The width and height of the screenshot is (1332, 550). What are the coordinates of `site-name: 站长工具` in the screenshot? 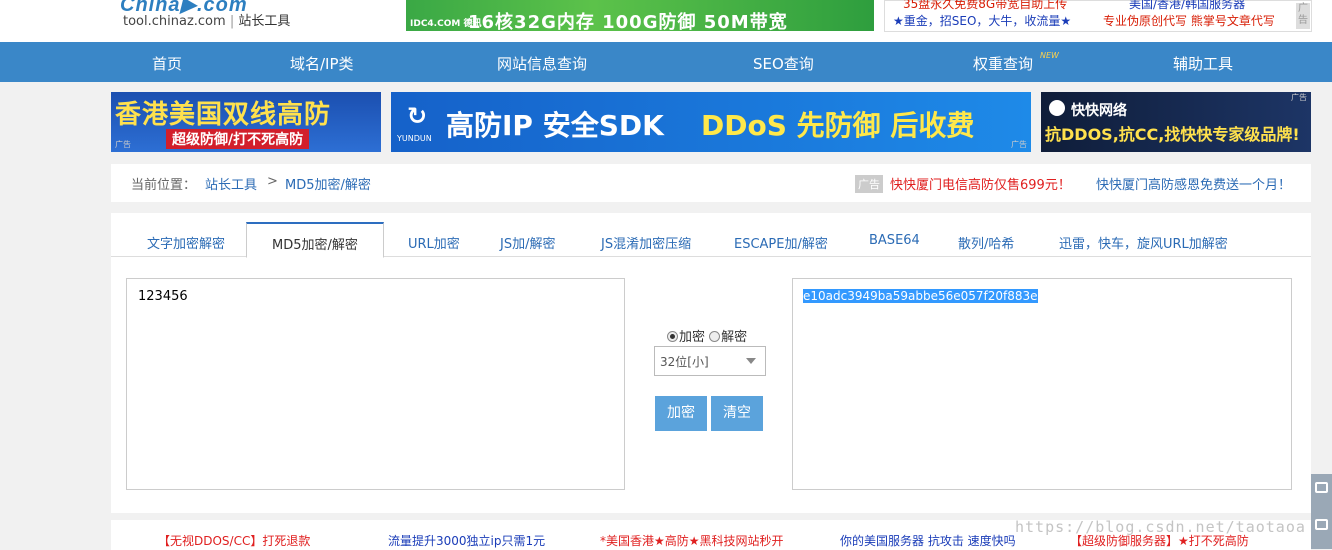 It's located at (264, 21).